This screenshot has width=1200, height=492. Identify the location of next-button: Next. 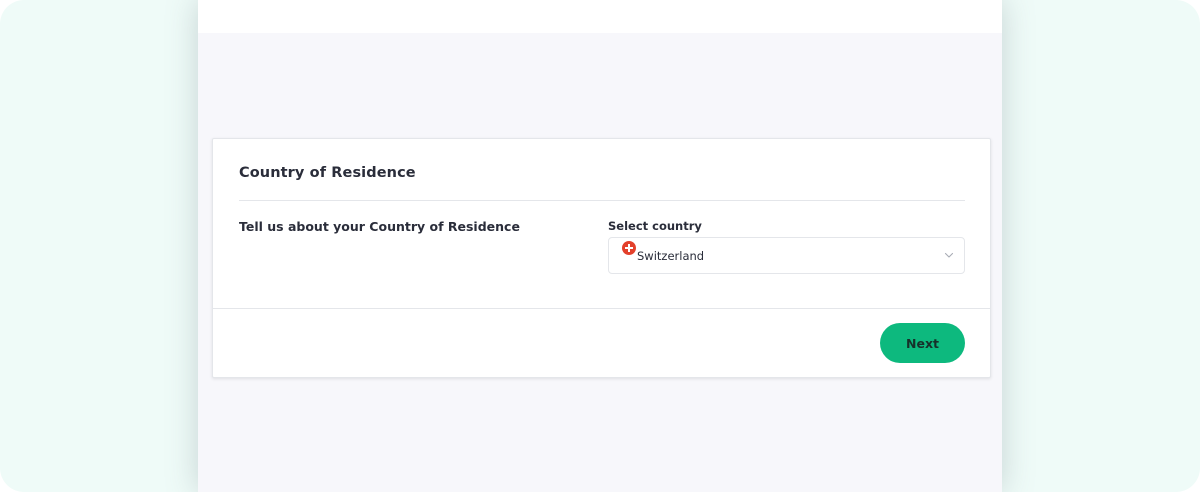
(922, 343).